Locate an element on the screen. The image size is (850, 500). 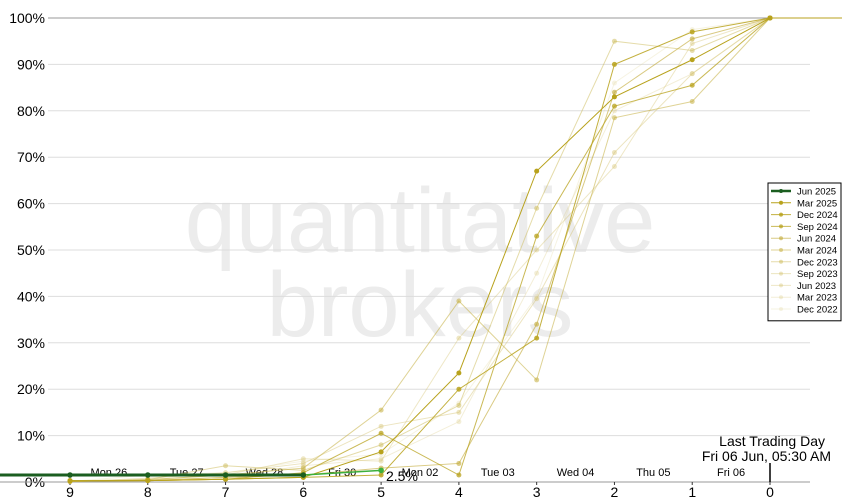
y-tick-label: 80% is located at coordinates (31, 111).